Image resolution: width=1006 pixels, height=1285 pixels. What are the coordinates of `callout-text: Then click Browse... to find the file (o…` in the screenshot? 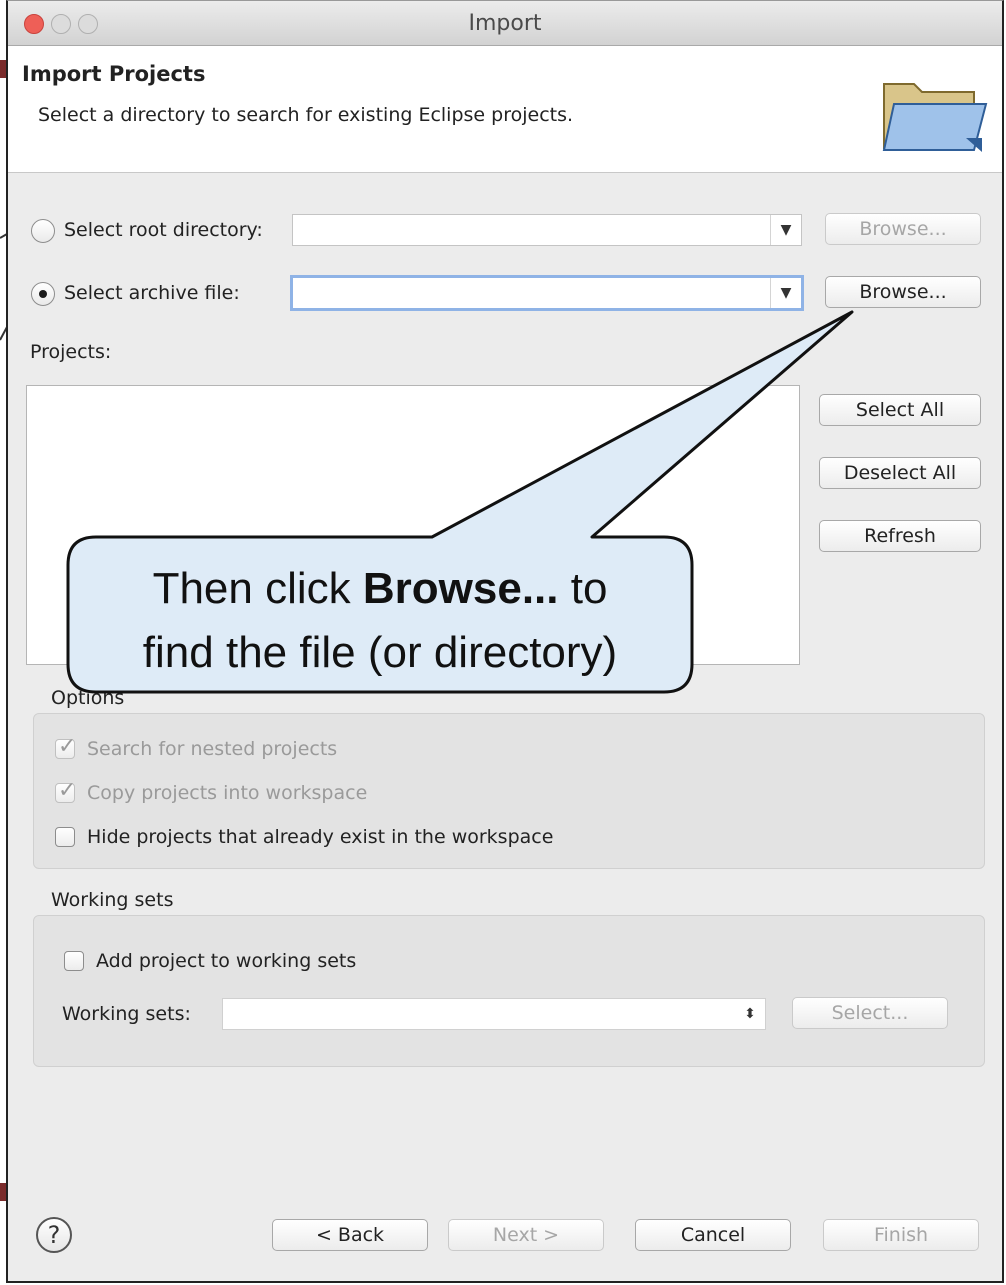 It's located at (380, 621).